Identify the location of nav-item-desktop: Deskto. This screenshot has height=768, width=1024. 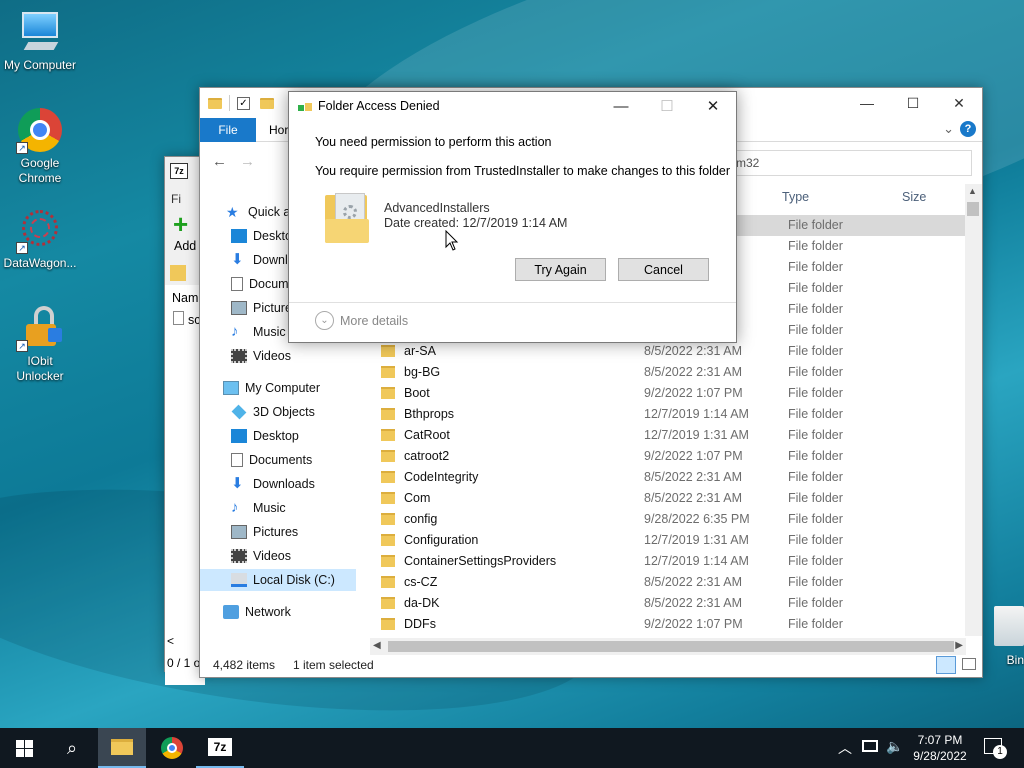
(261, 236).